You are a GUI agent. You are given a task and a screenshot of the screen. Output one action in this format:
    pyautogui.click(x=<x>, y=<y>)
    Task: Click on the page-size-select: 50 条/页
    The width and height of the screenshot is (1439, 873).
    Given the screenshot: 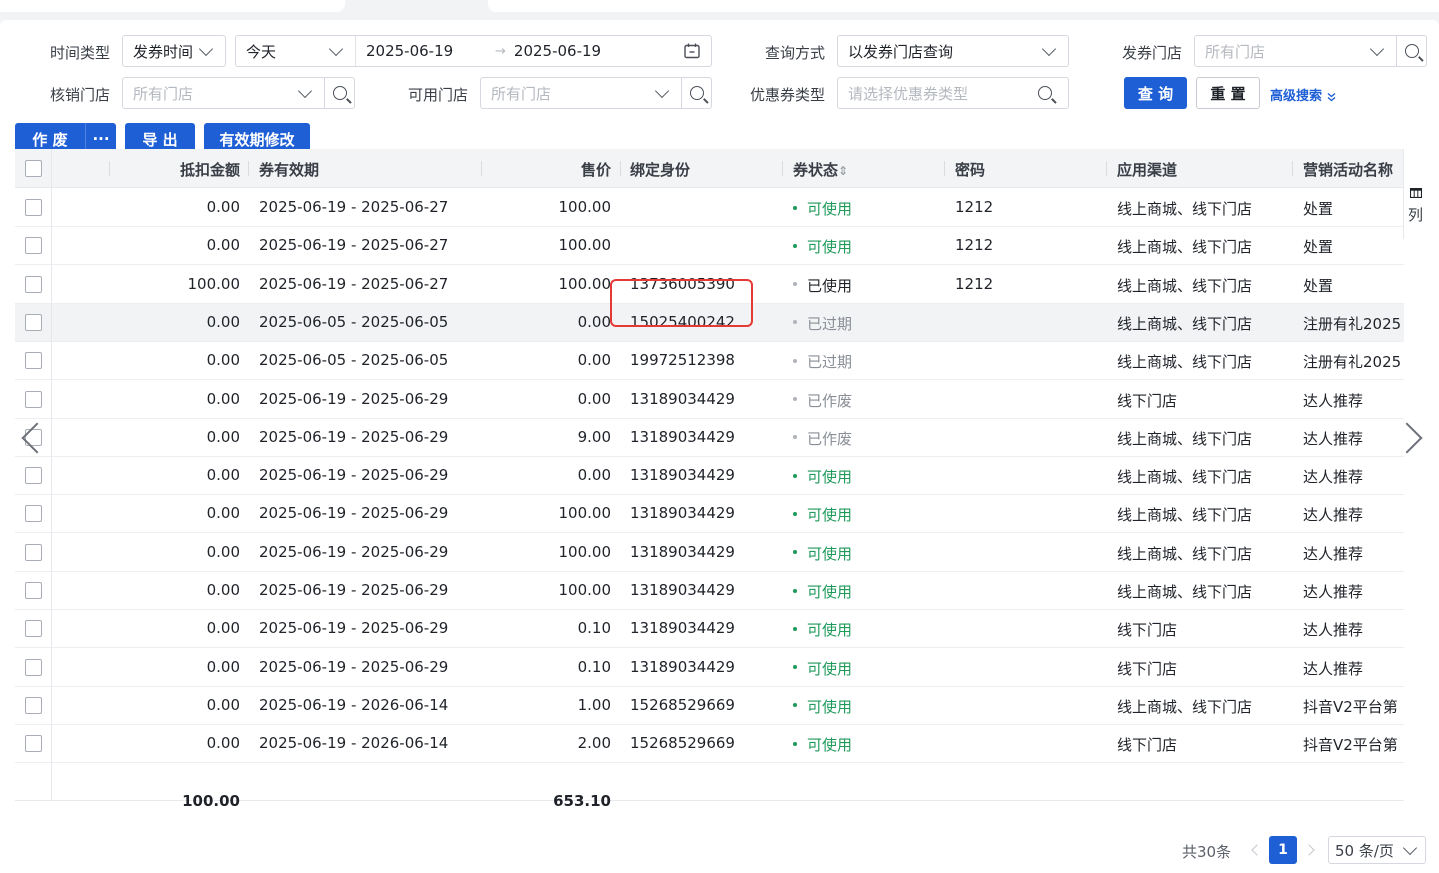 What is the action you would take?
    pyautogui.click(x=1377, y=850)
    